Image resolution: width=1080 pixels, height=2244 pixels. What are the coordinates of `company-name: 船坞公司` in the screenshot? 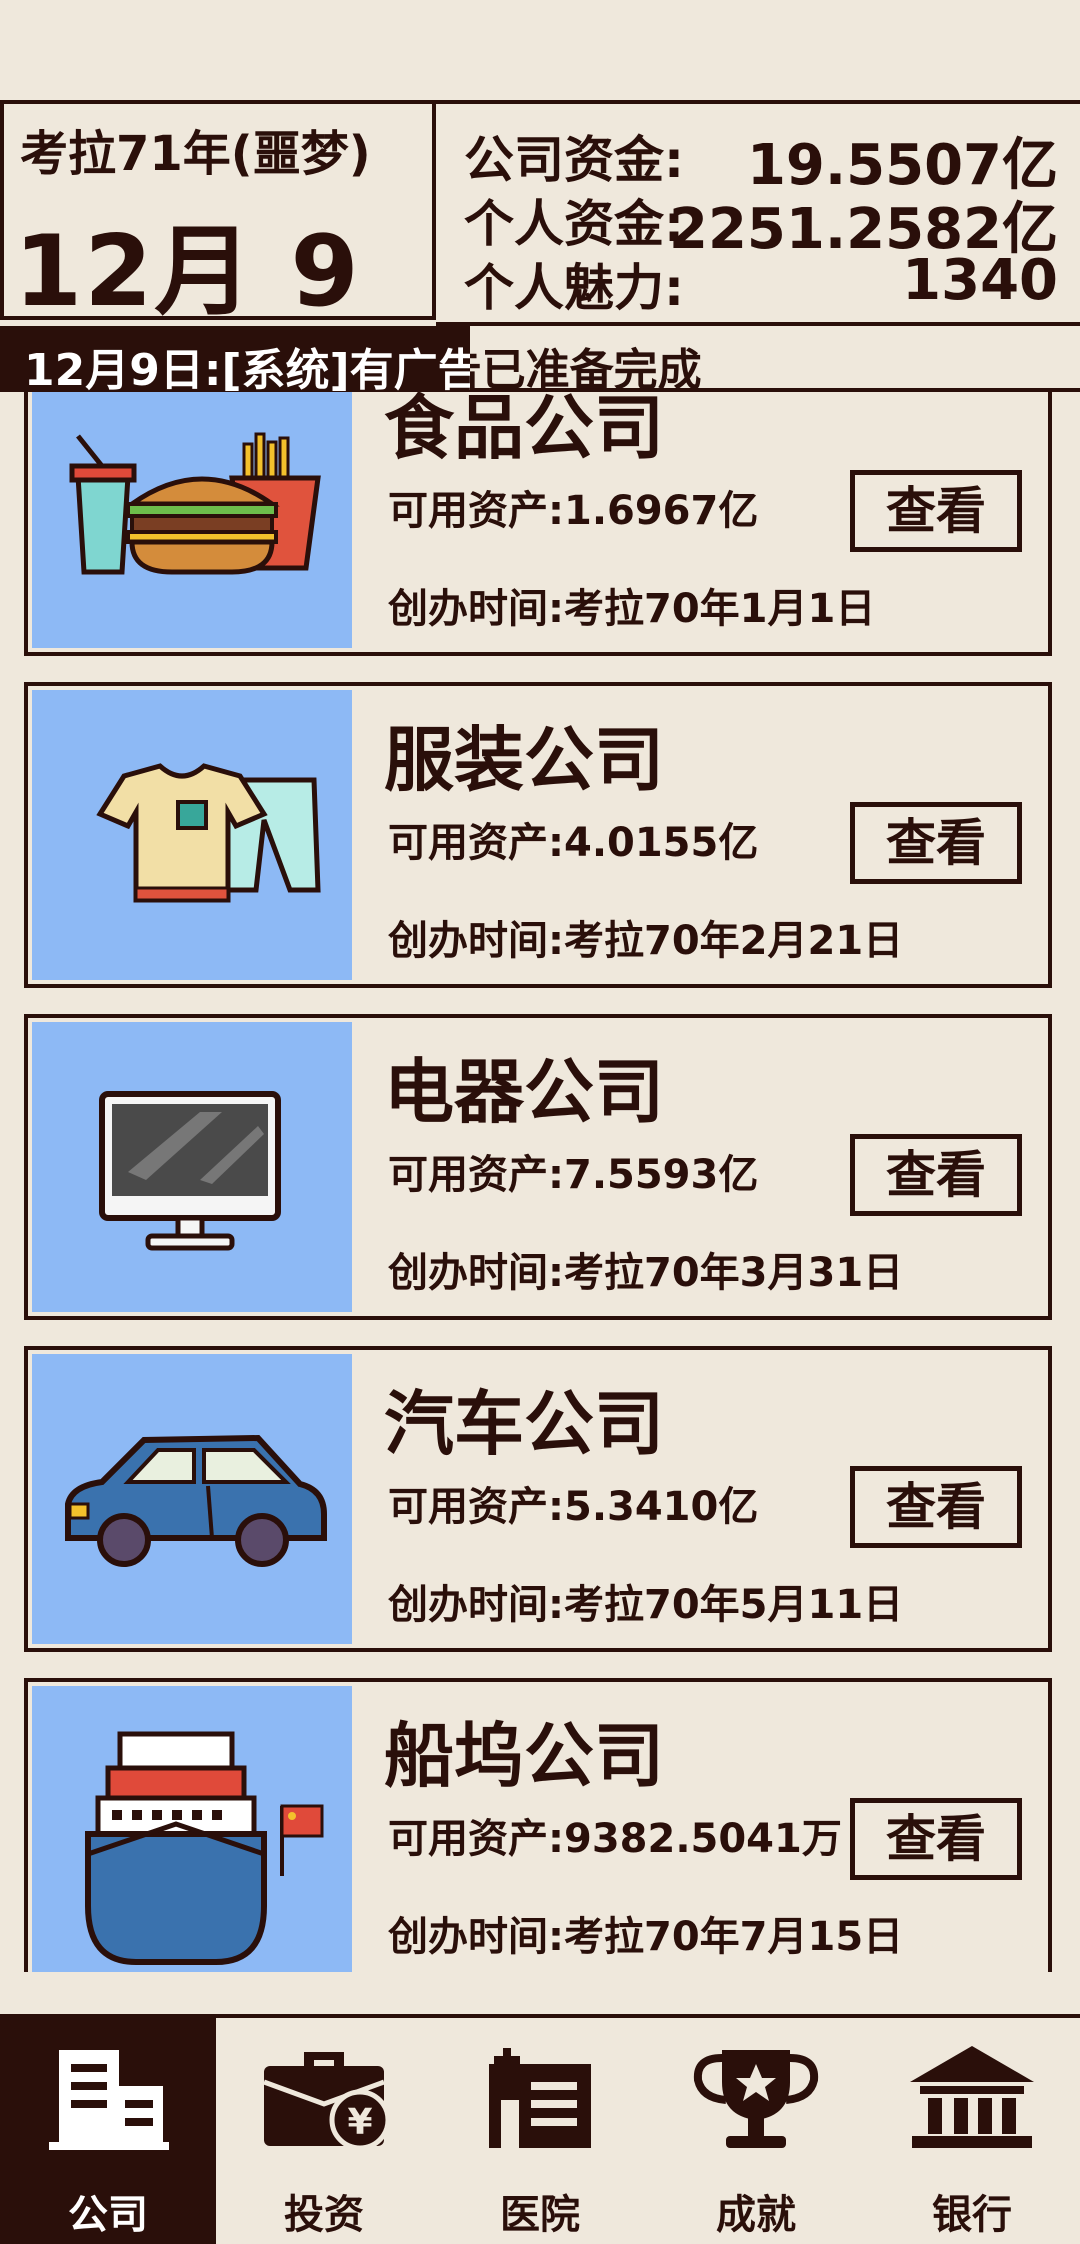 It's located at (524, 1756).